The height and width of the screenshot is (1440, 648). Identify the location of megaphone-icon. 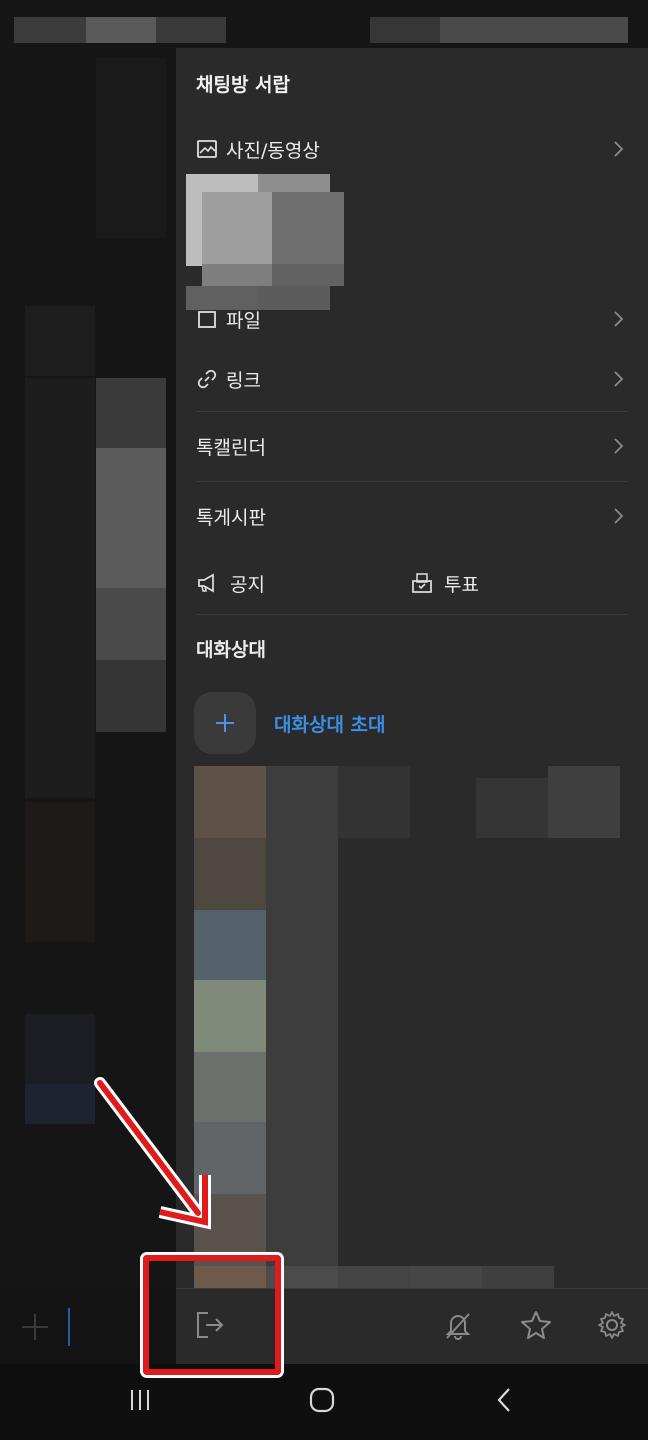
(208, 583).